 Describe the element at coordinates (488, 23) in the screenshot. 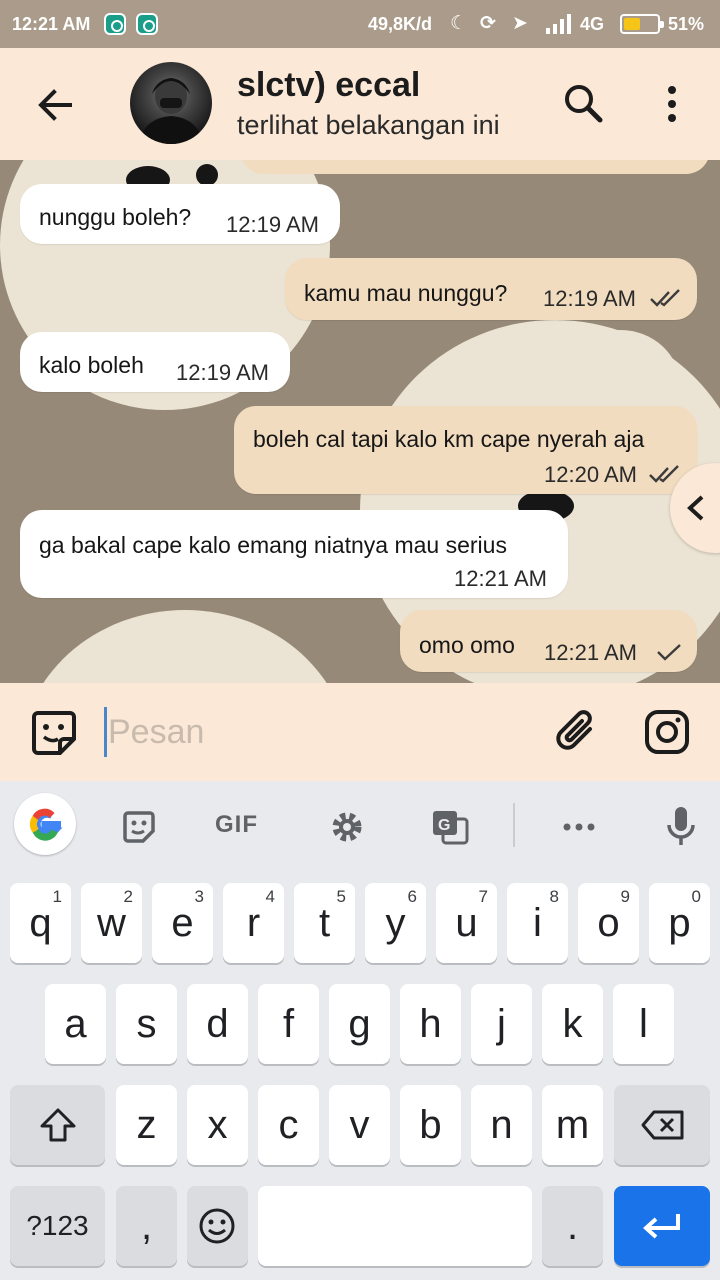

I see `rotation-lock-icon: ⟳` at that location.